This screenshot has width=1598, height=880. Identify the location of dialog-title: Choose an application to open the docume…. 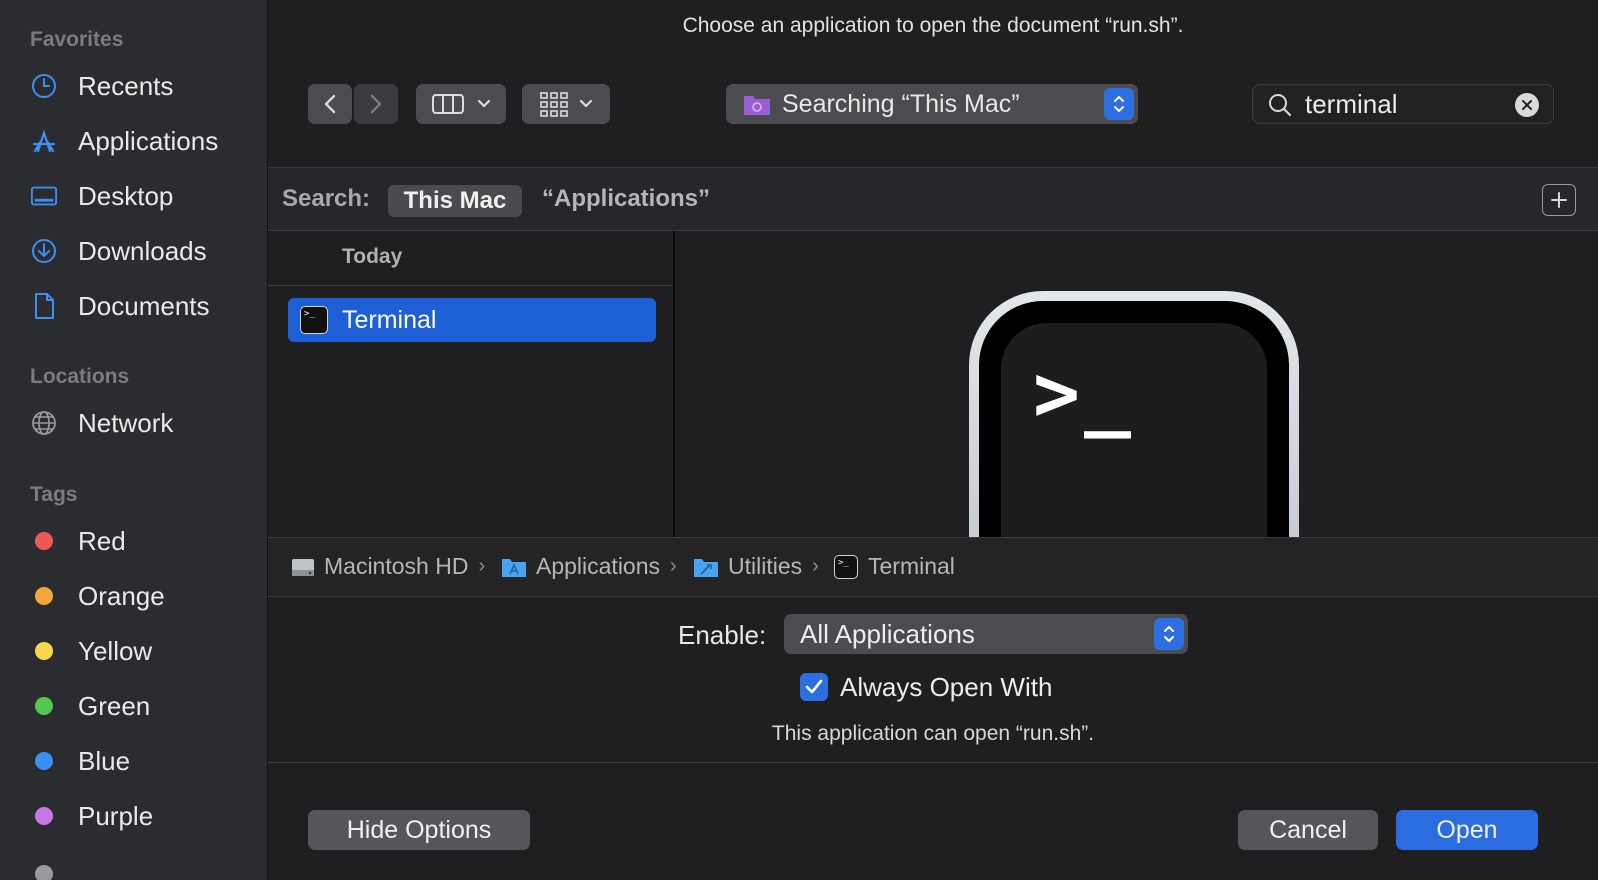
(933, 25).